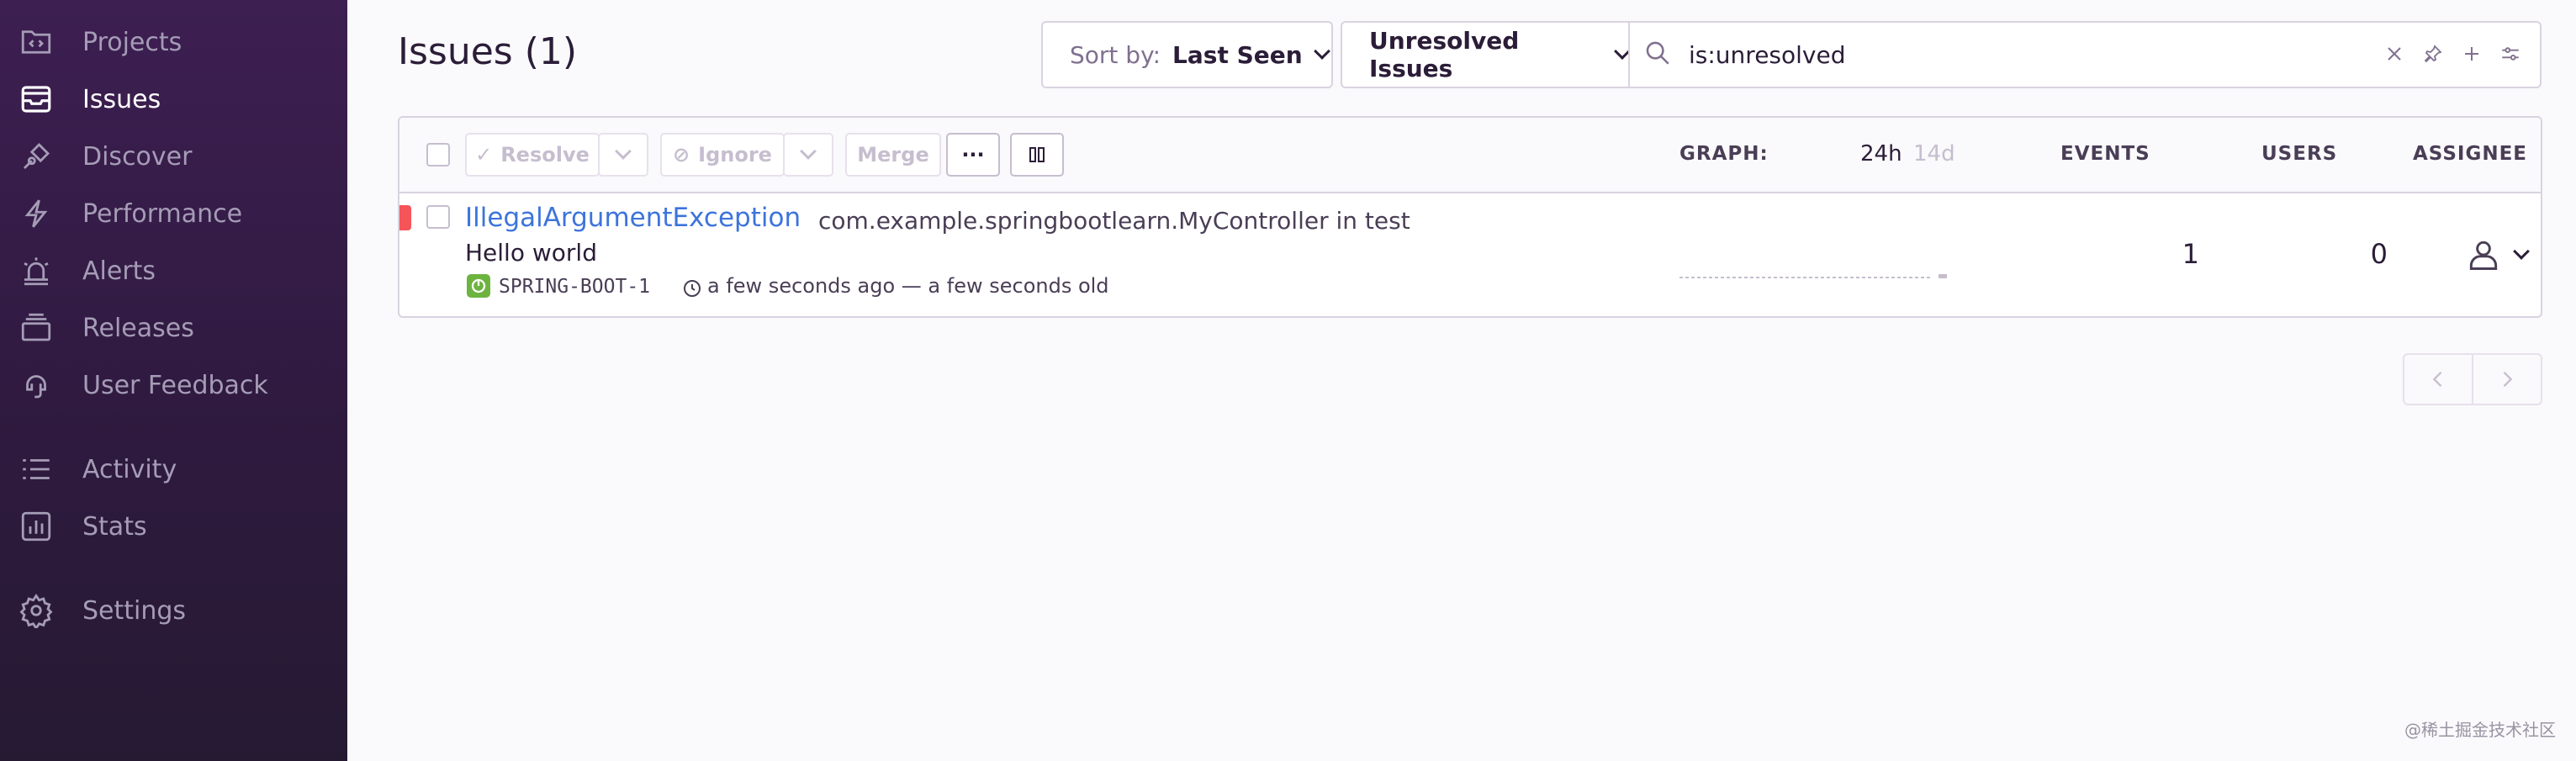  I want to click on ellipsis-icon: ···, so click(973, 154).